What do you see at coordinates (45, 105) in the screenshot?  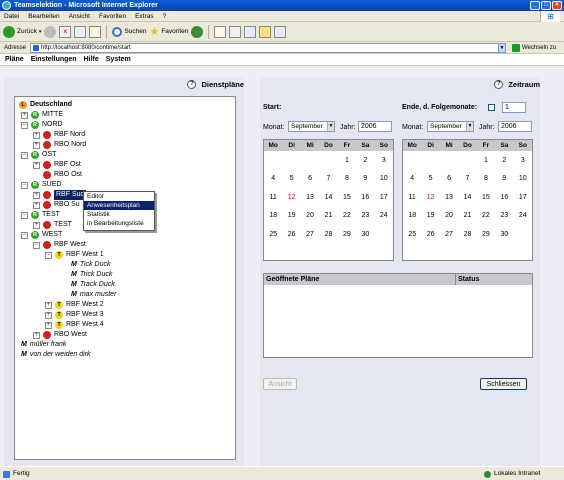 I see `tree-node-deutschland: L Deutschland` at bounding box center [45, 105].